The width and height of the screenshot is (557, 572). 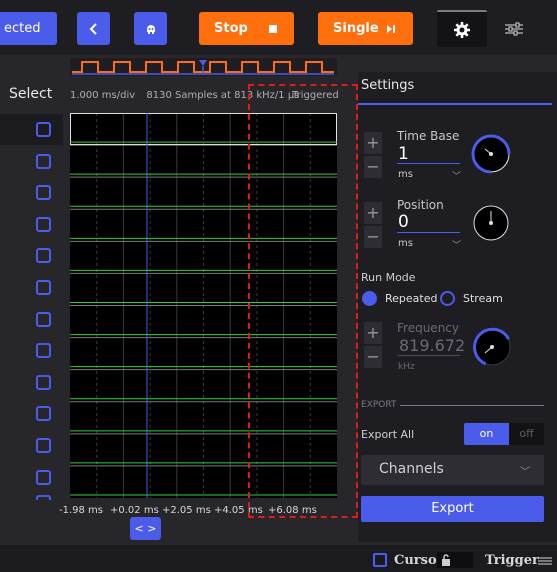 I want to click on position-input: 0, so click(x=403, y=222).